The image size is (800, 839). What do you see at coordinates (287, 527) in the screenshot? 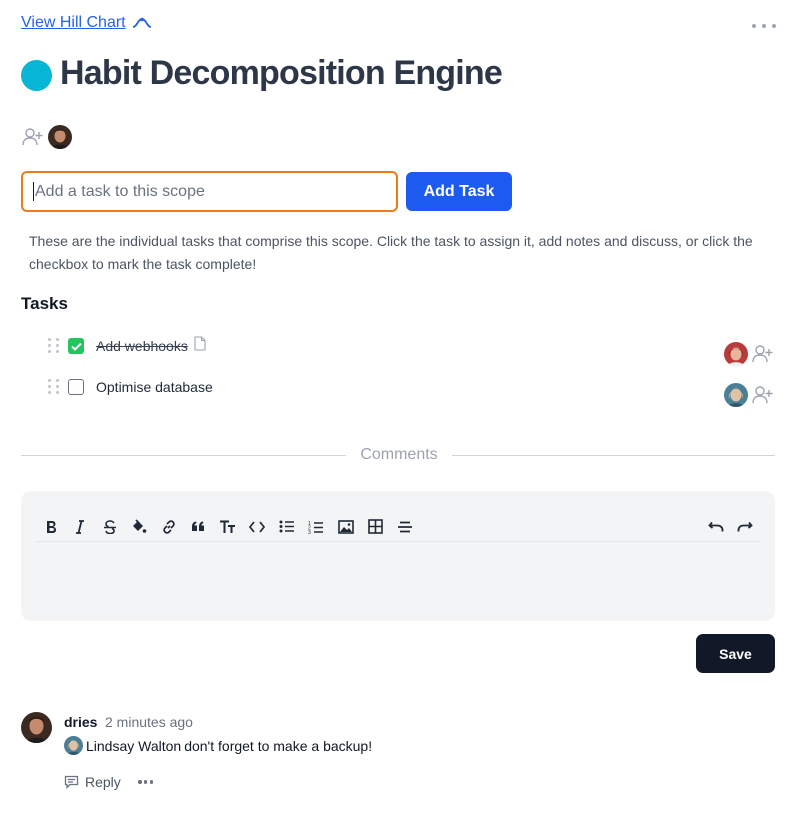
I see `bullet-list-icon` at bounding box center [287, 527].